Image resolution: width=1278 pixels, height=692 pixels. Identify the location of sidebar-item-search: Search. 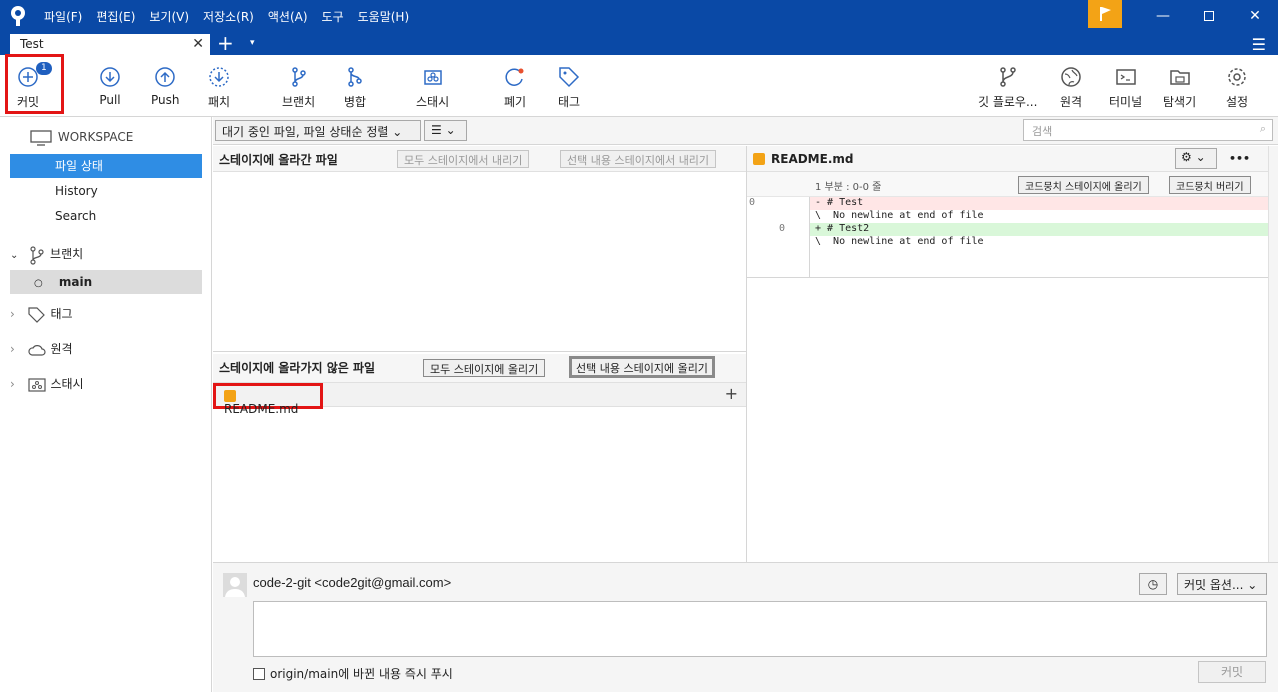
(106, 216).